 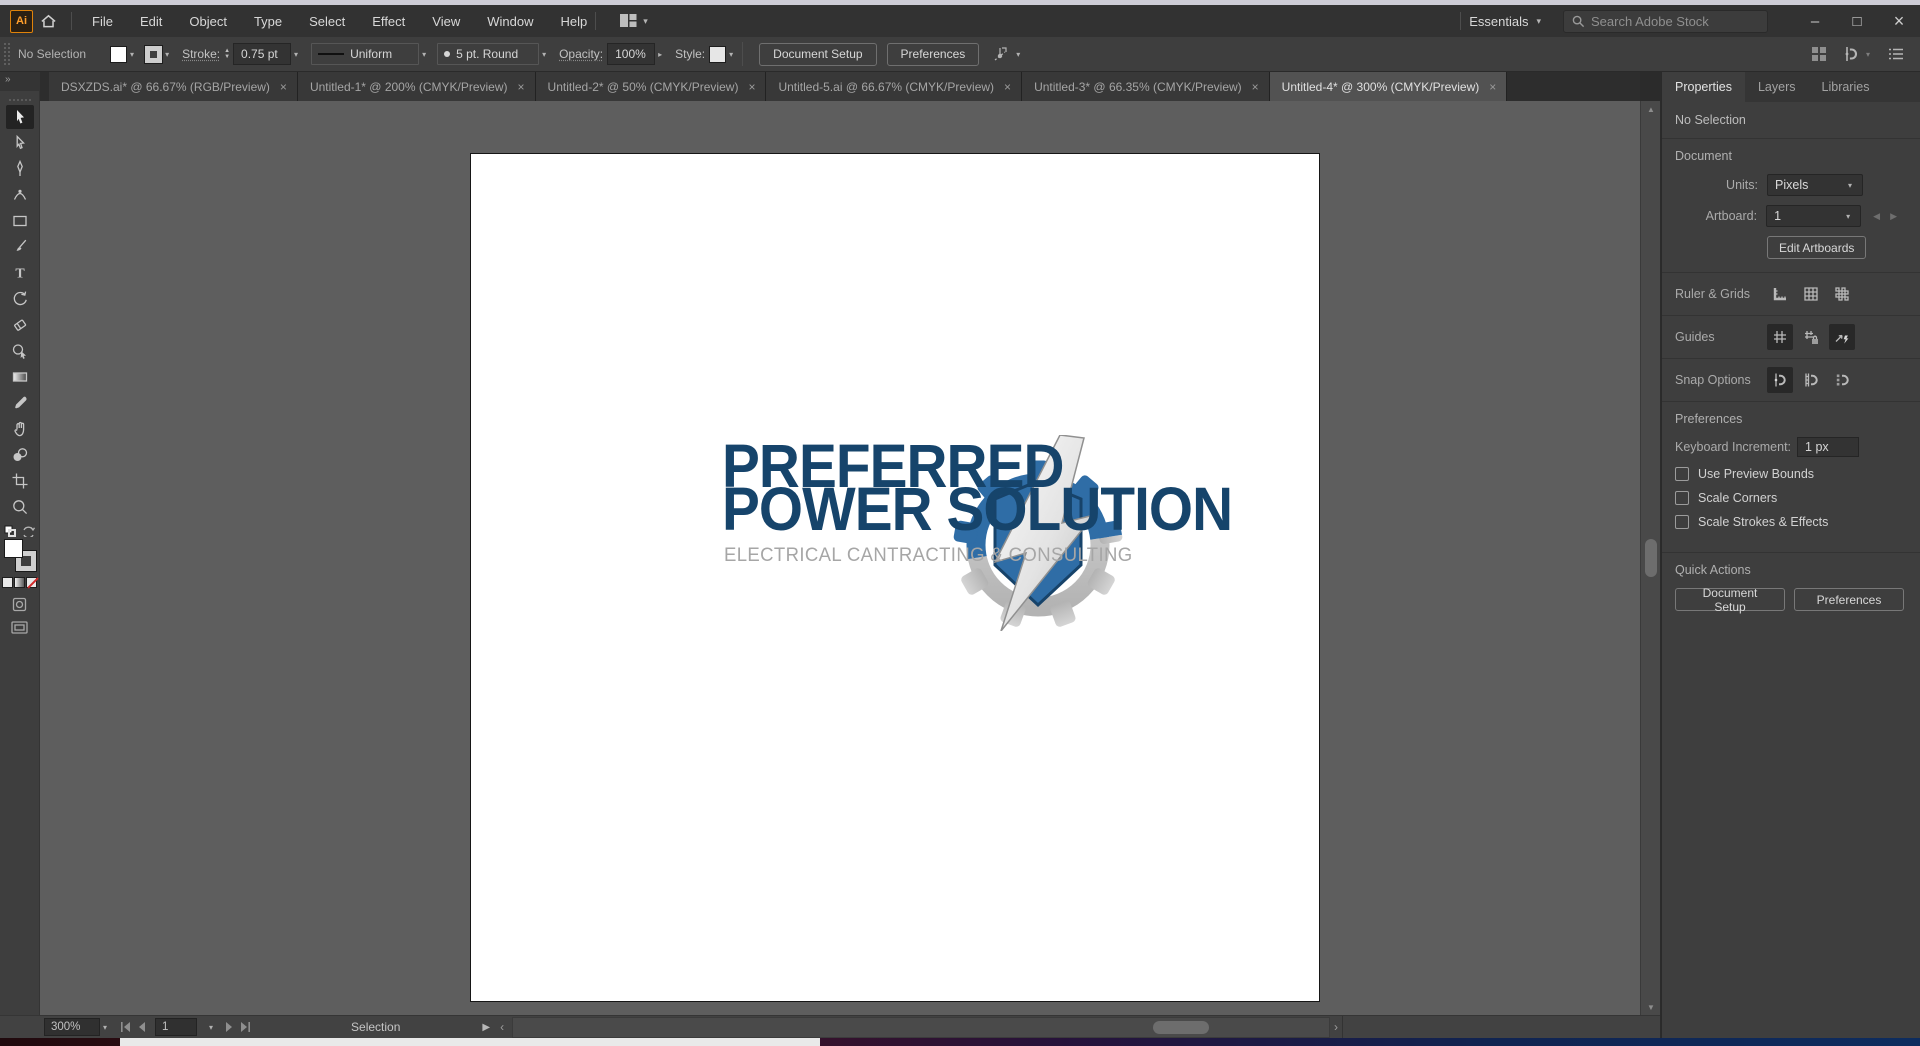 What do you see at coordinates (1842, 337) in the screenshot?
I see `smart-guides-button` at bounding box center [1842, 337].